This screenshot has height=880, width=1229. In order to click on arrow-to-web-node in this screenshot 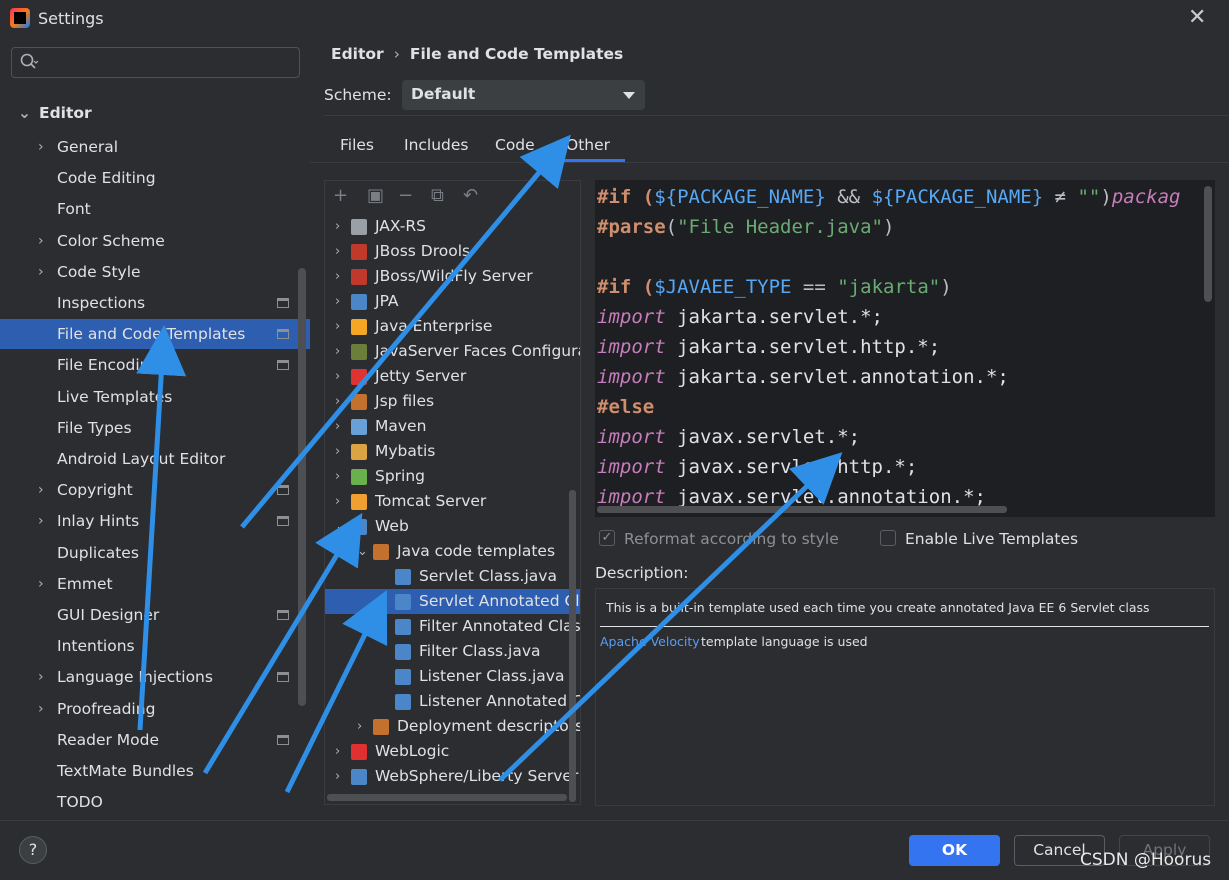, I will do `click(282, 643)`.